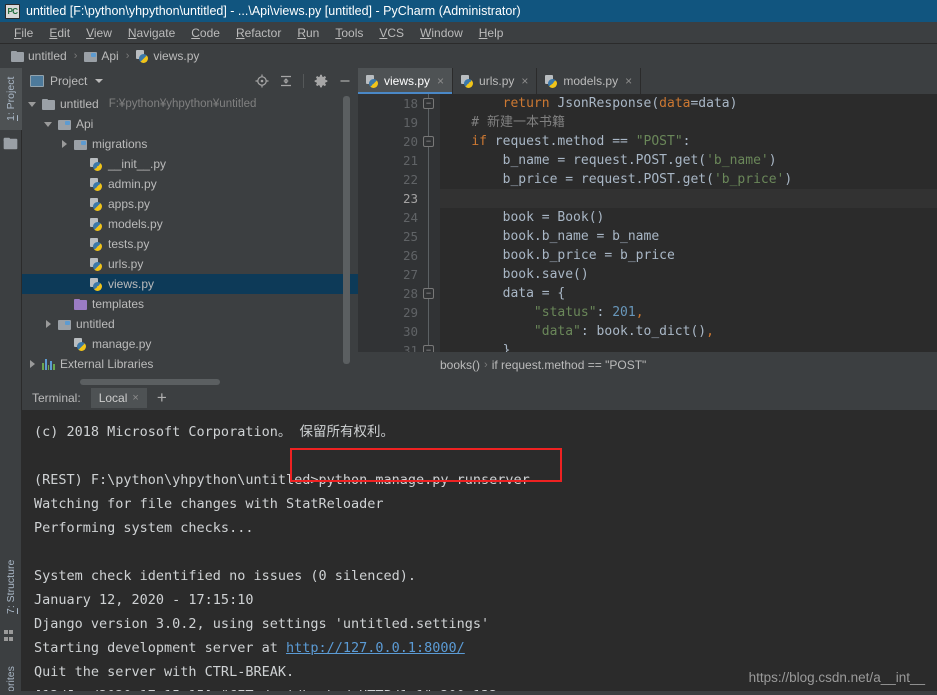 The image size is (937, 695). What do you see at coordinates (468, 693) in the screenshot?
I see `status-bar` at bounding box center [468, 693].